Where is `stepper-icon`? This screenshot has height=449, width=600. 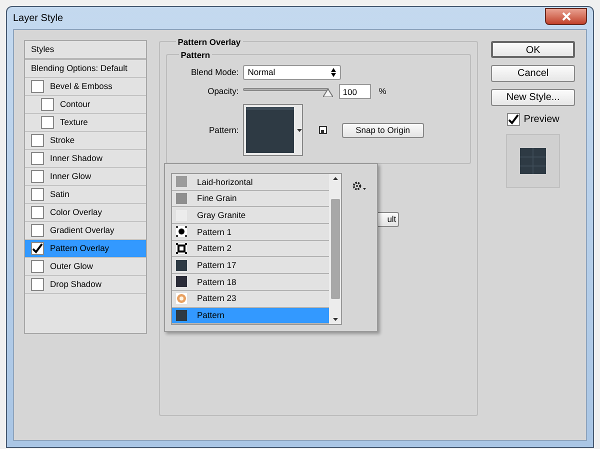 stepper-icon is located at coordinates (333, 72).